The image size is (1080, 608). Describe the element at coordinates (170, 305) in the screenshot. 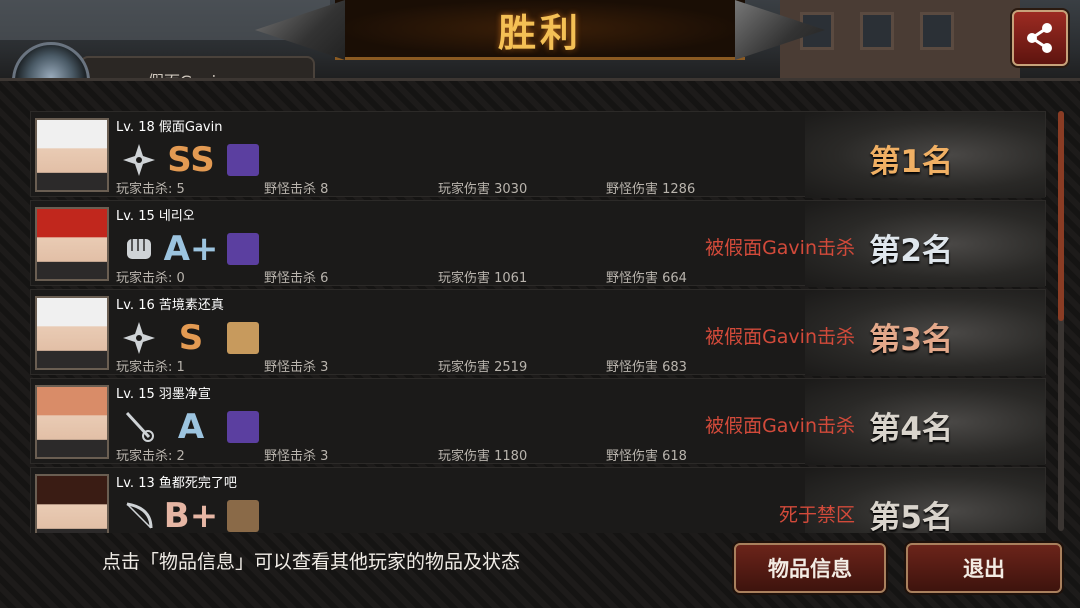

I see `level-and-name: Lv. 16 苦境素还真` at that location.